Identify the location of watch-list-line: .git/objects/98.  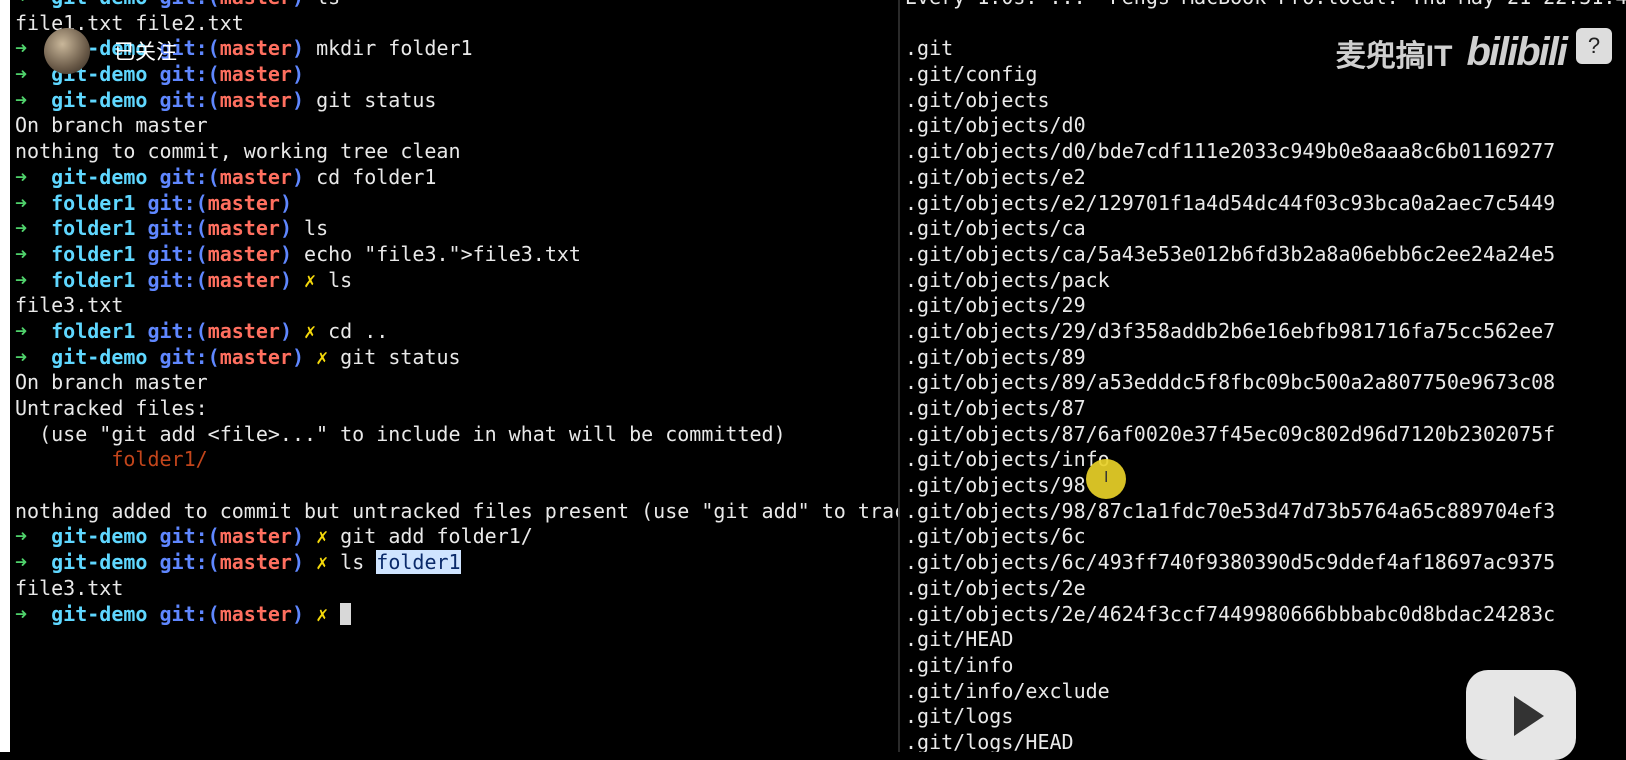
(995, 485).